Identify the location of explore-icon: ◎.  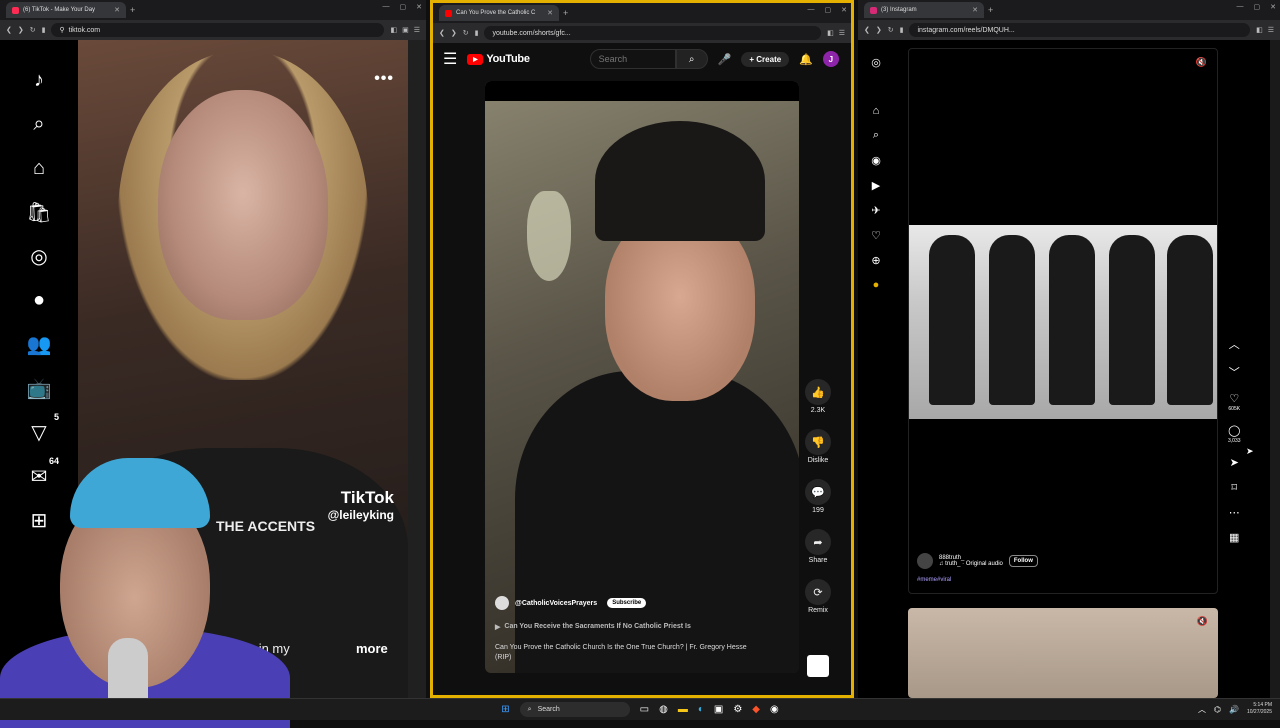
(39, 256).